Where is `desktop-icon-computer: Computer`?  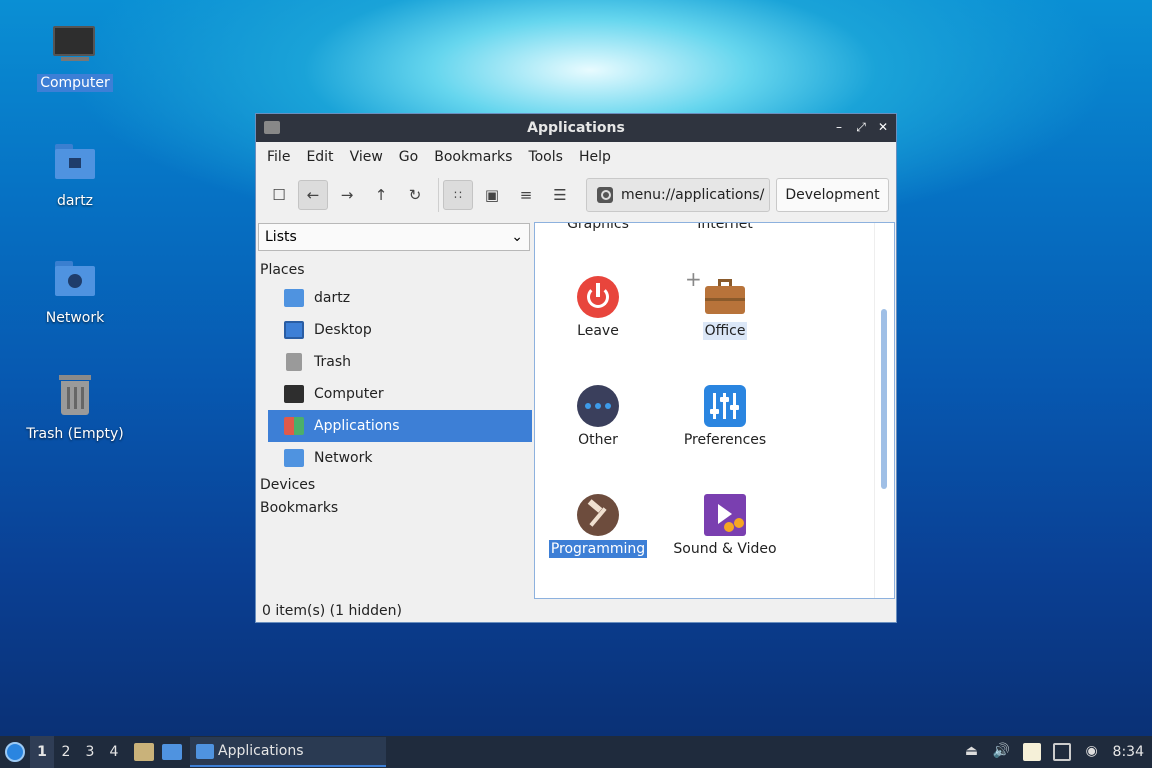 desktop-icon-computer: Computer is located at coordinates (75, 57).